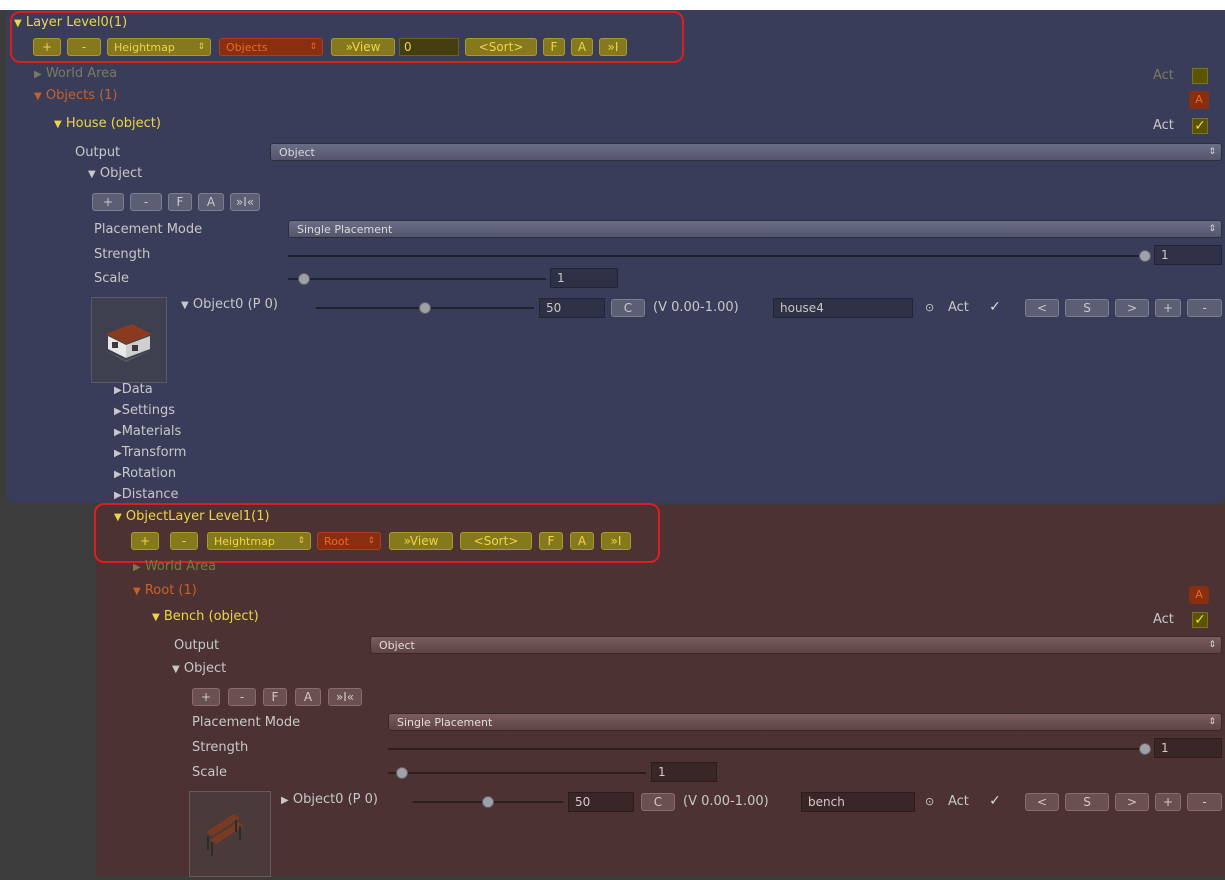 The width and height of the screenshot is (1225, 880). What do you see at coordinates (84, 47) in the screenshot?
I see `layer0-remove-button: -` at bounding box center [84, 47].